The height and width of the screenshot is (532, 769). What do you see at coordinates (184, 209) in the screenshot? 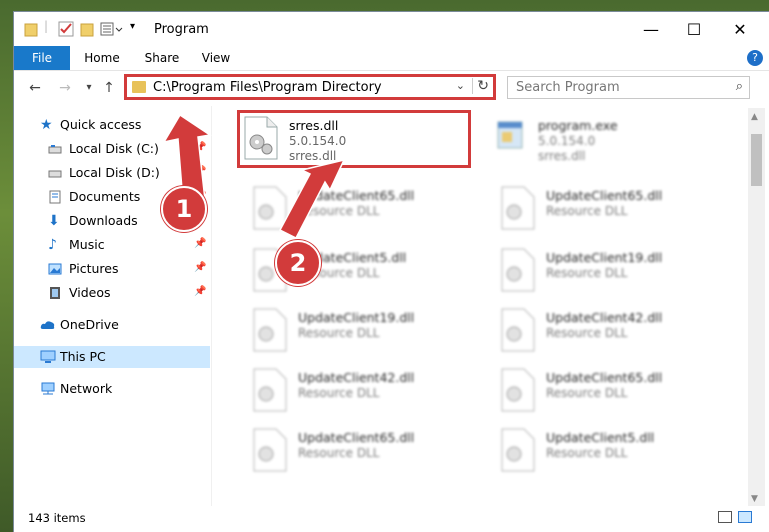
I see `step-badge-1: 1` at bounding box center [184, 209].